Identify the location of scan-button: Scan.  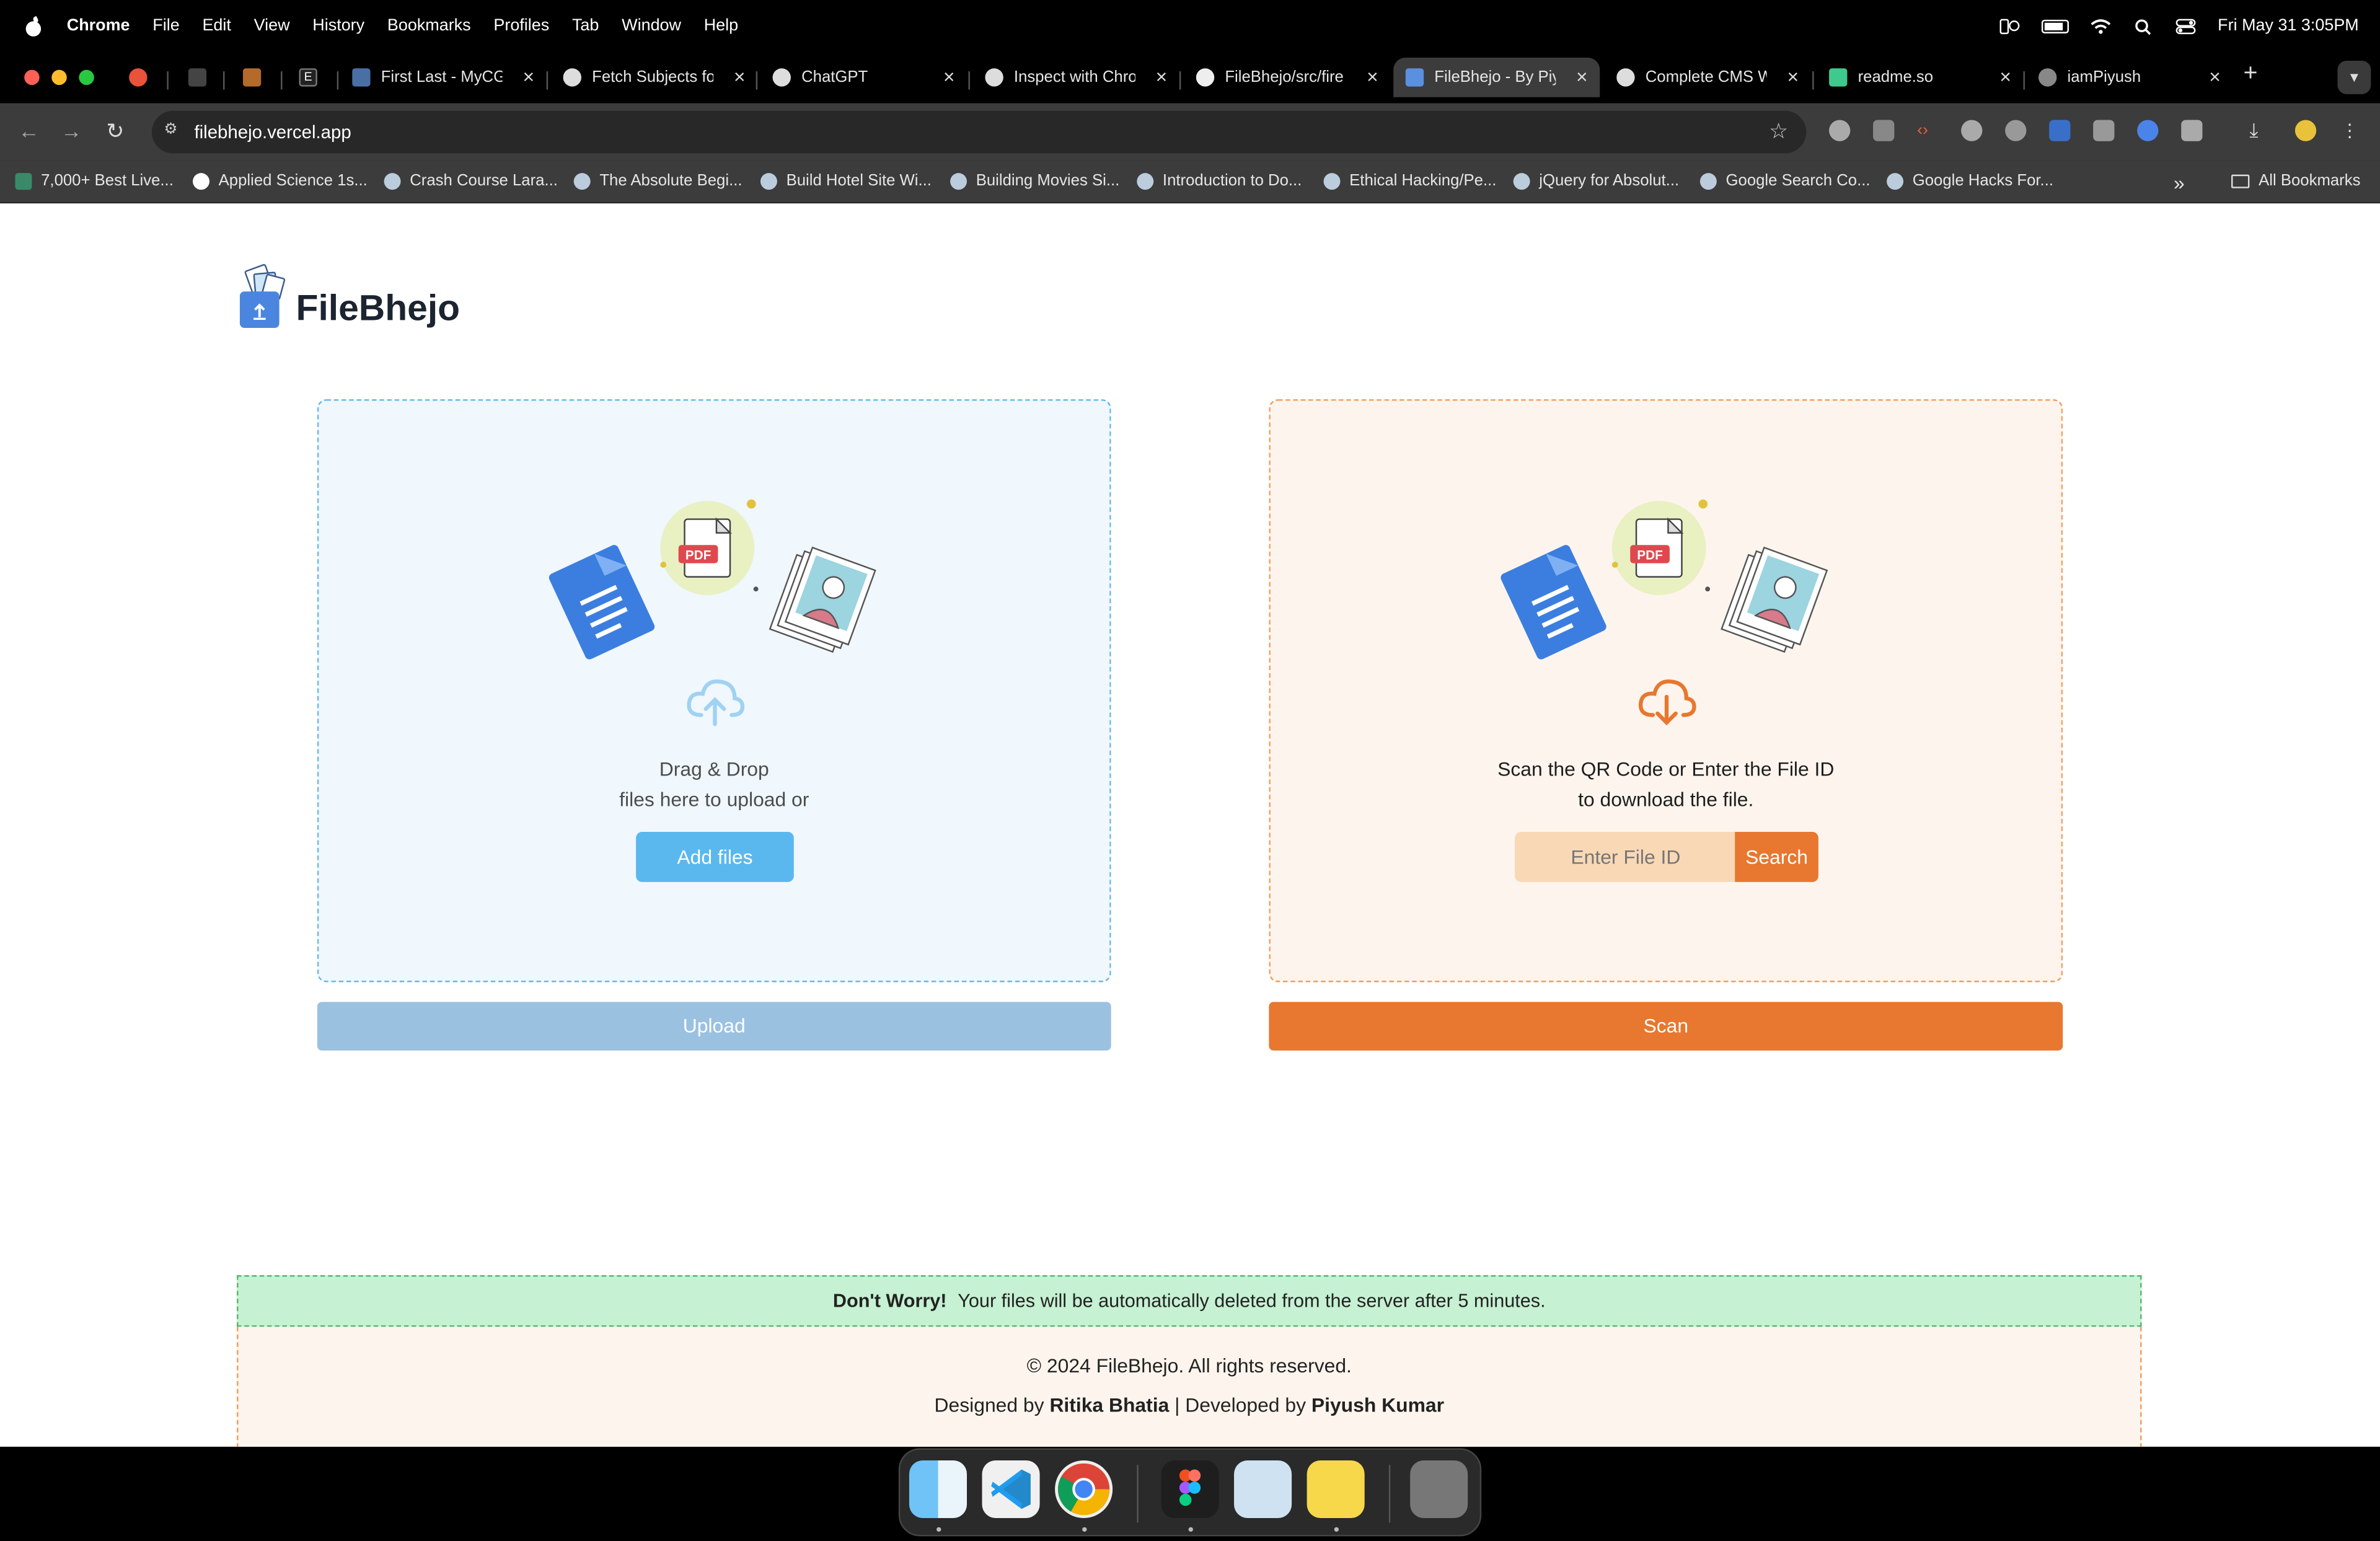
(1666, 1026).